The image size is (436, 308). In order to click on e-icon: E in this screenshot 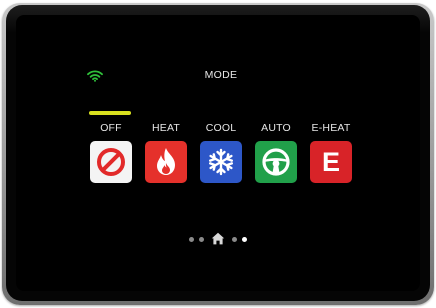, I will do `click(330, 161)`.